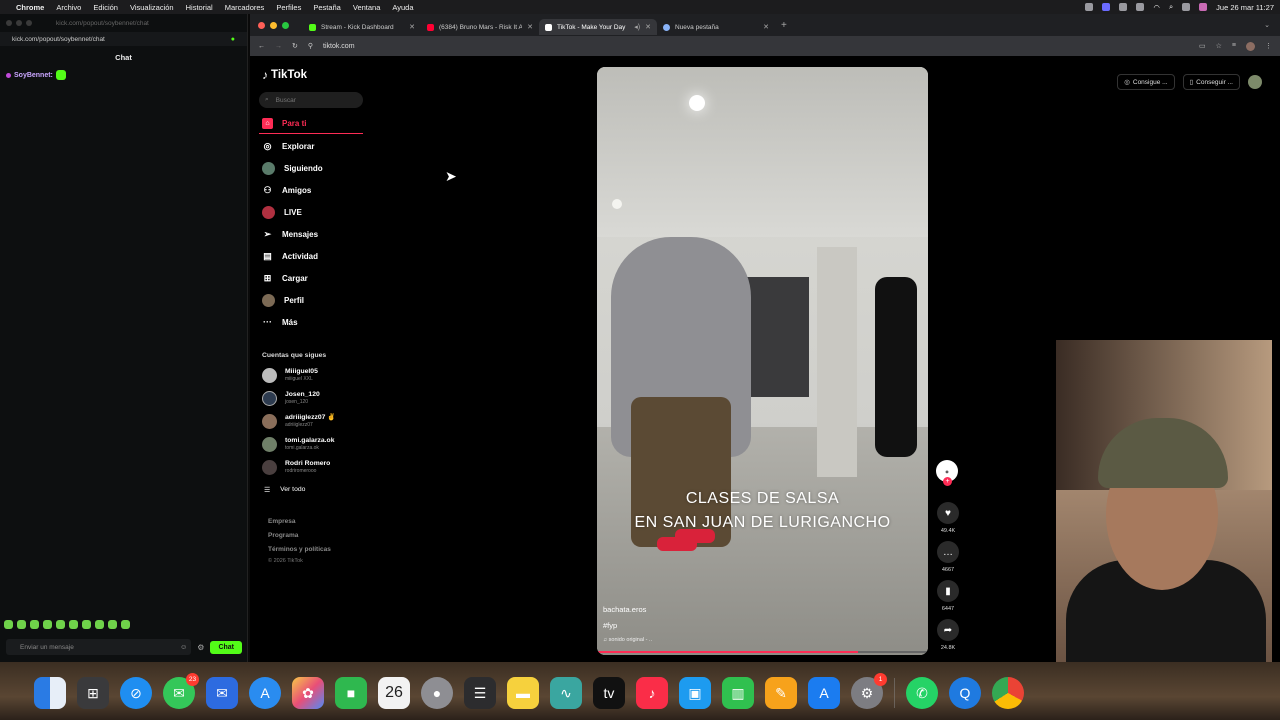  I want to click on nav-cargar: ⊞ Cargar, so click(311, 278).